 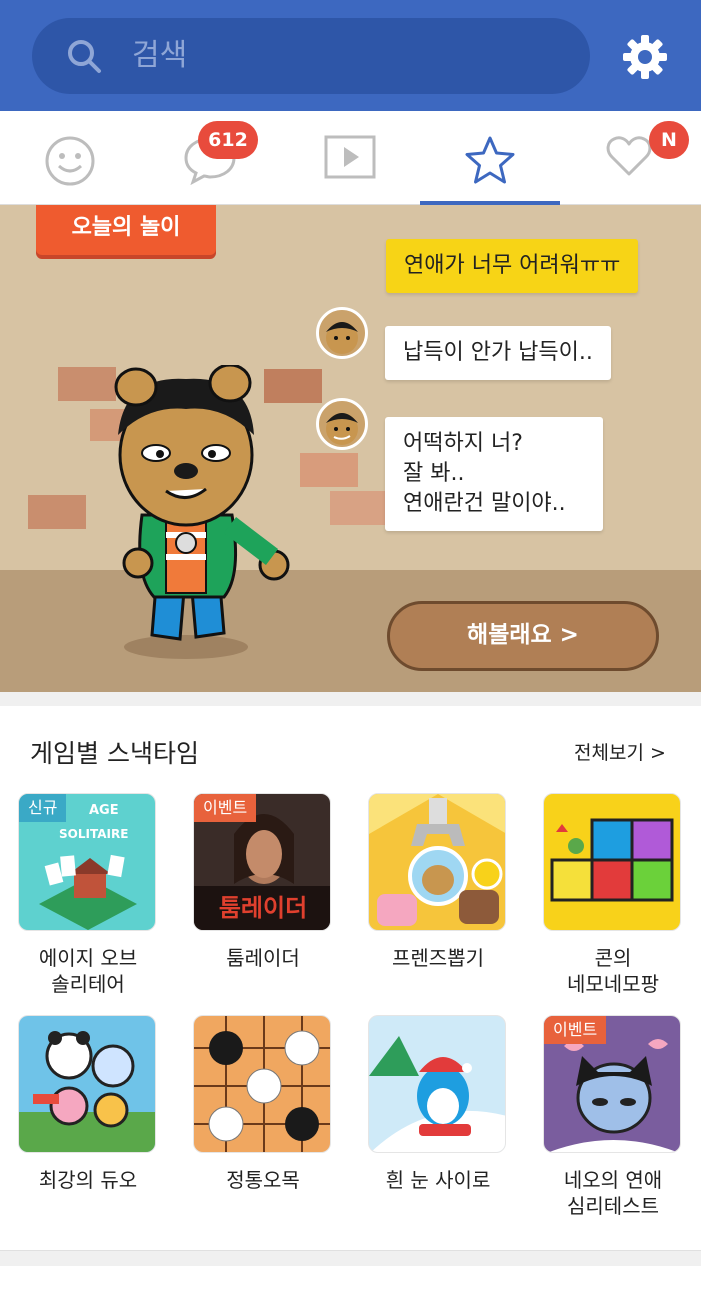 I want to click on see-all-link: 전체보기 >, so click(x=620, y=751).